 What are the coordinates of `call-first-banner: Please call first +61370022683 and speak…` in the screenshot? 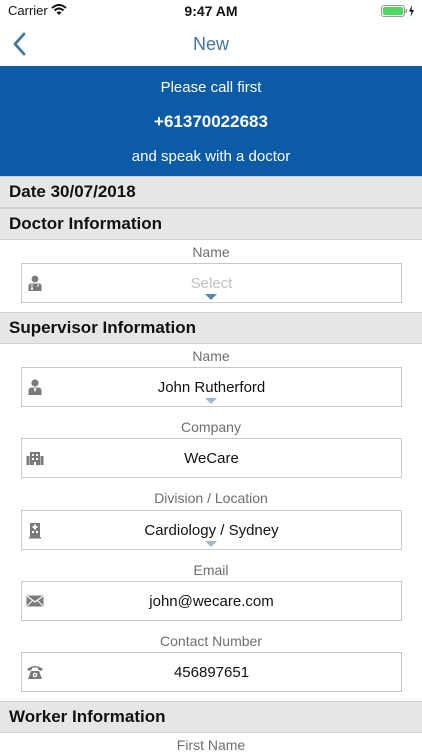 It's located at (211, 121).